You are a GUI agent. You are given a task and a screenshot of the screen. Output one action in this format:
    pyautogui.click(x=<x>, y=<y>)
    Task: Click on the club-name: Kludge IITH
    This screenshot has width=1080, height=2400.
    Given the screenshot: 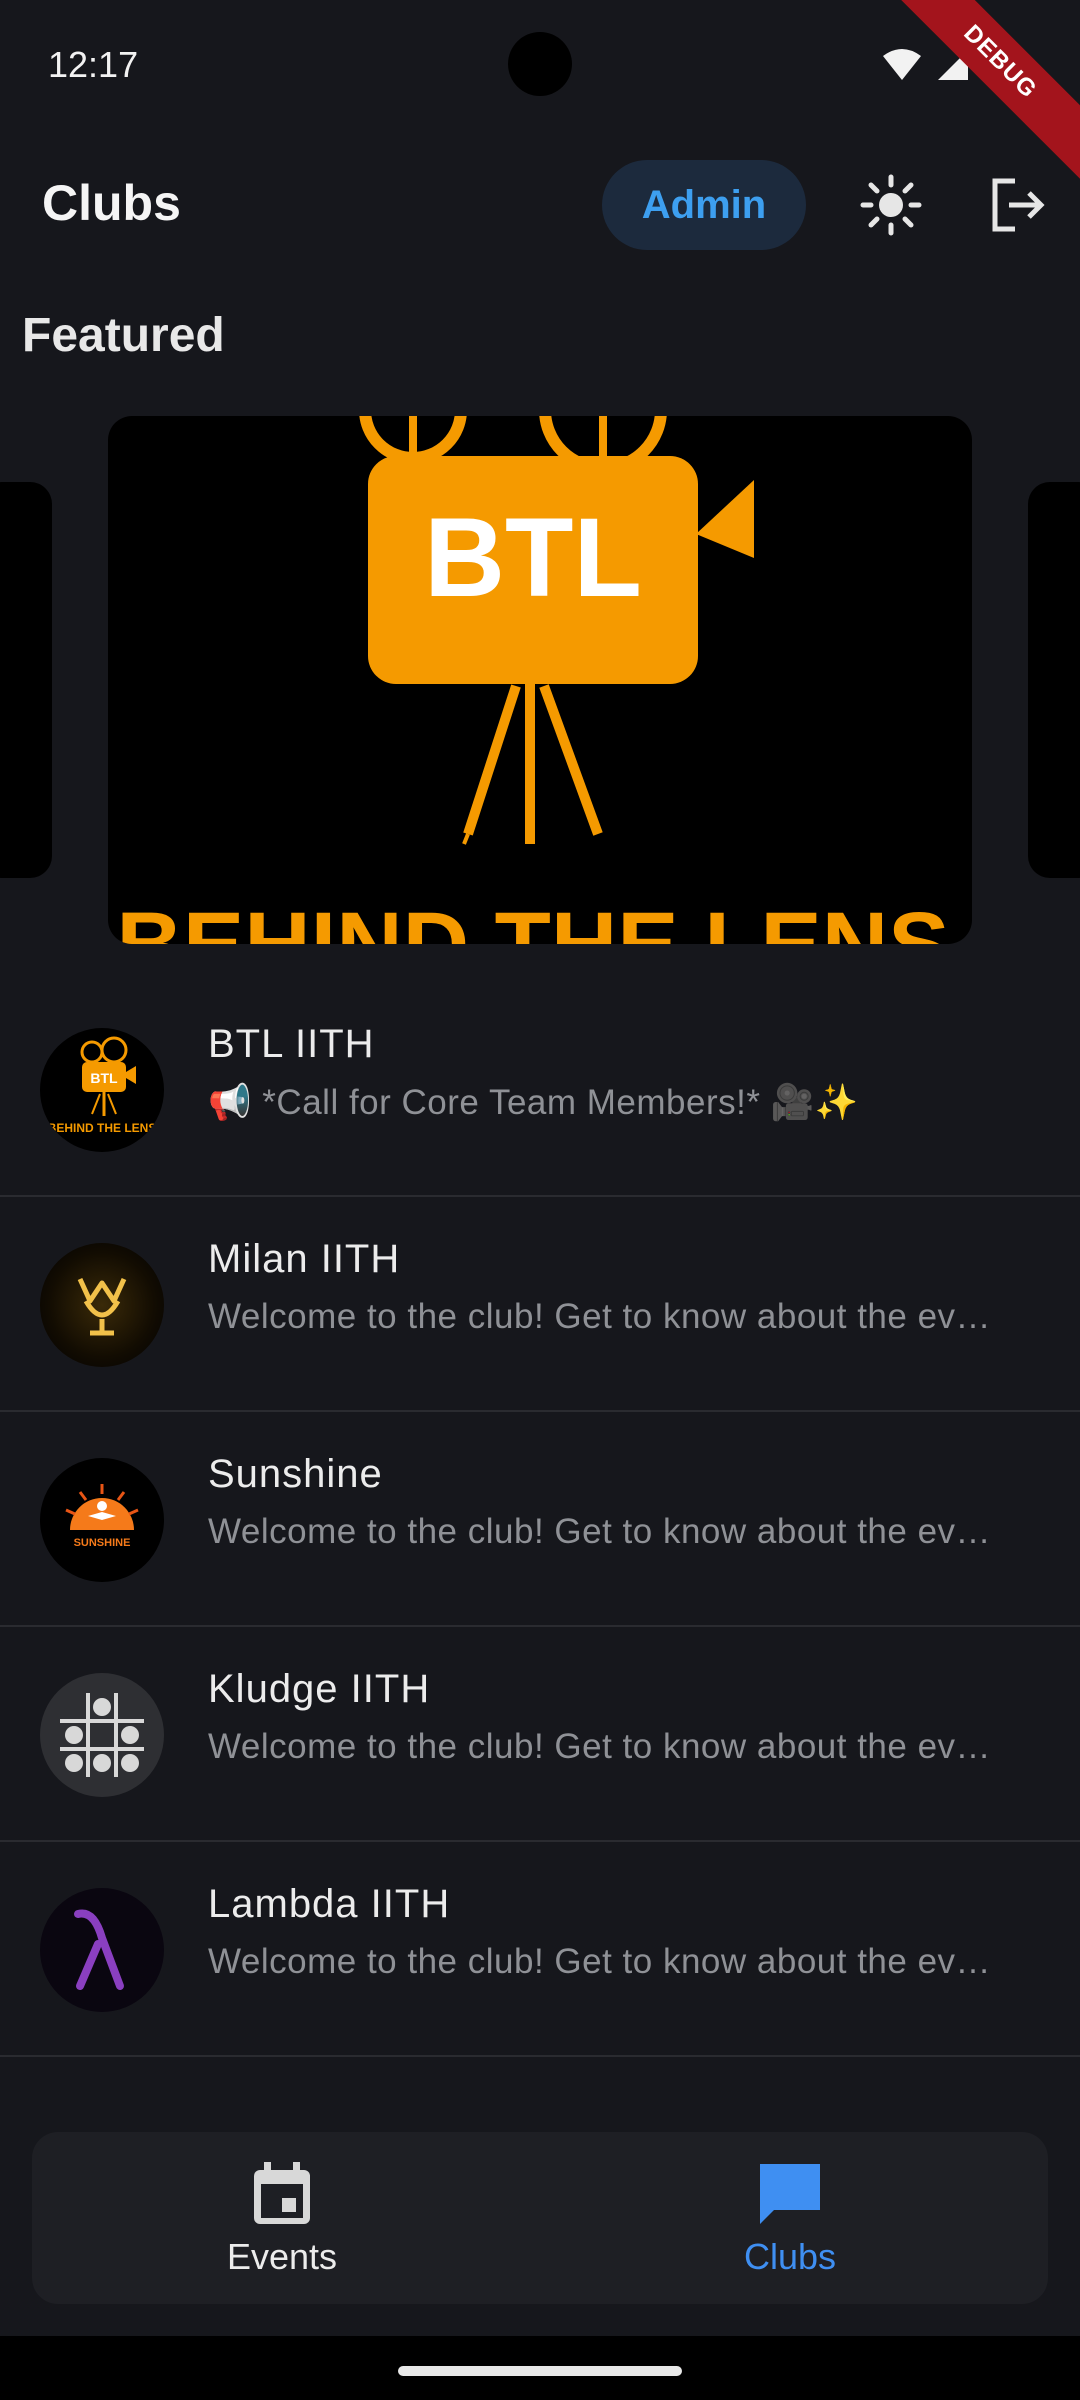 What is the action you would take?
    pyautogui.click(x=319, y=1689)
    